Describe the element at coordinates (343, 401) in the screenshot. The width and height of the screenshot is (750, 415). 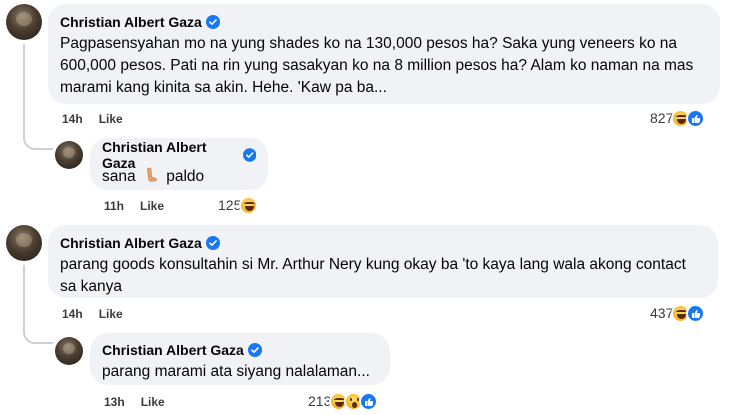
I see `reaction-summary: 213` at that location.